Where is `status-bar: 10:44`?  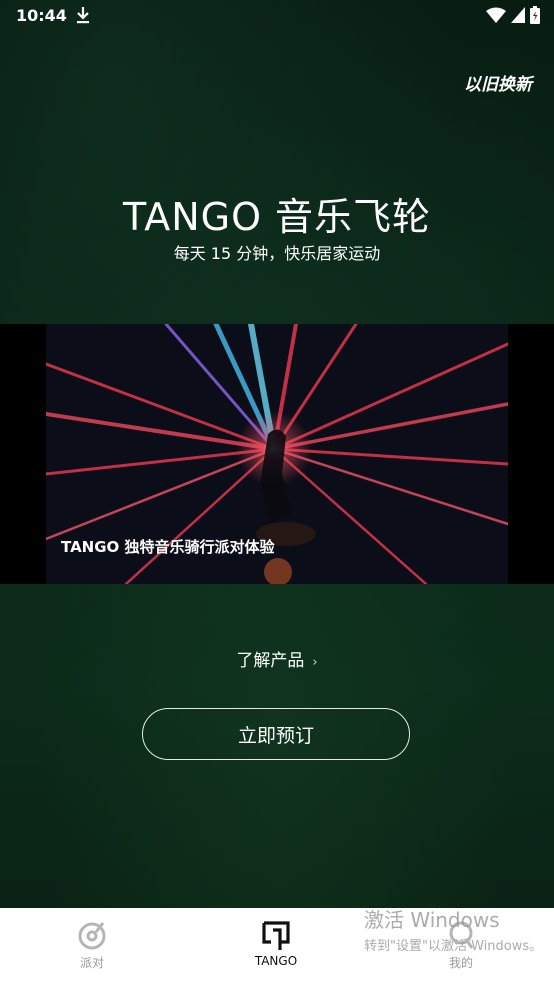
status-bar: 10:44 is located at coordinates (277, 16).